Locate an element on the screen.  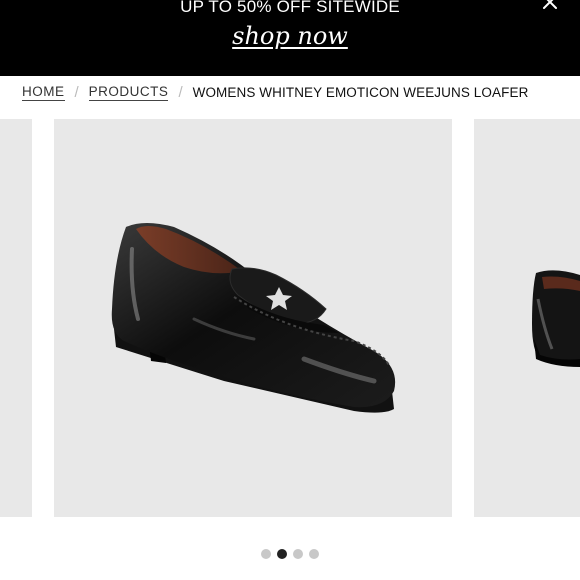
close-icon is located at coordinates (550, 4).